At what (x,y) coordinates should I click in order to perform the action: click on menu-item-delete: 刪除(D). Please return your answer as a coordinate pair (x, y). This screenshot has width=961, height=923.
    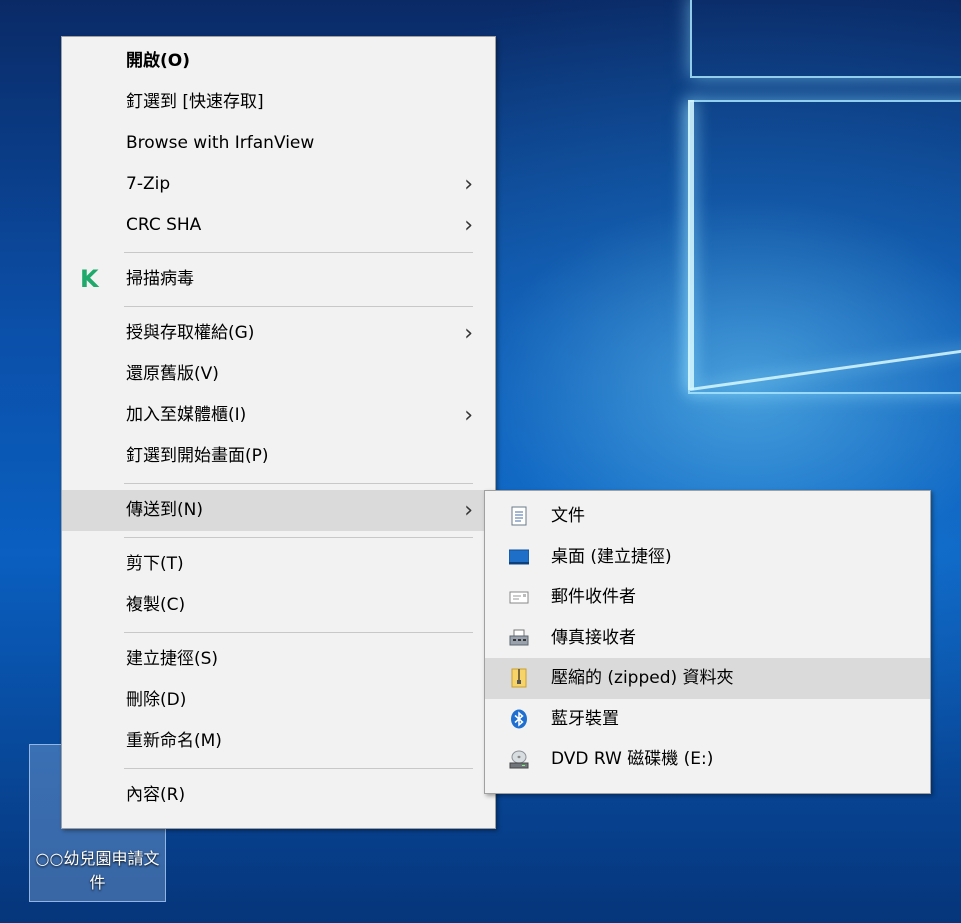
    Looking at the image, I should click on (278, 700).